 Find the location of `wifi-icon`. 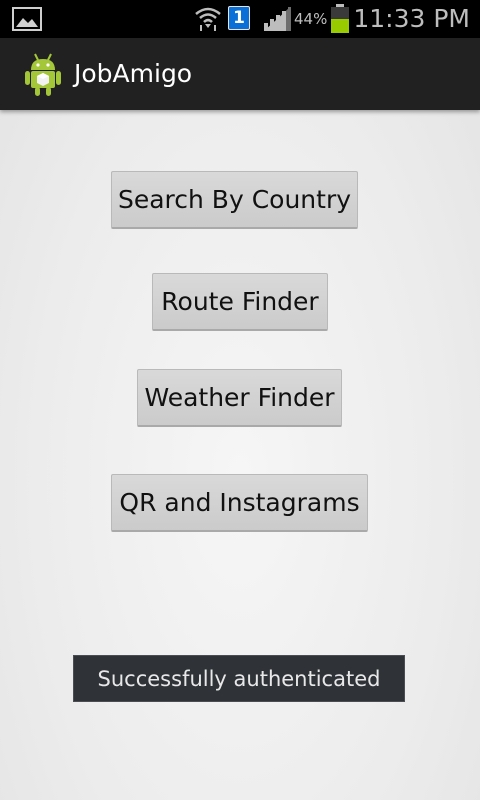

wifi-icon is located at coordinates (208, 19).